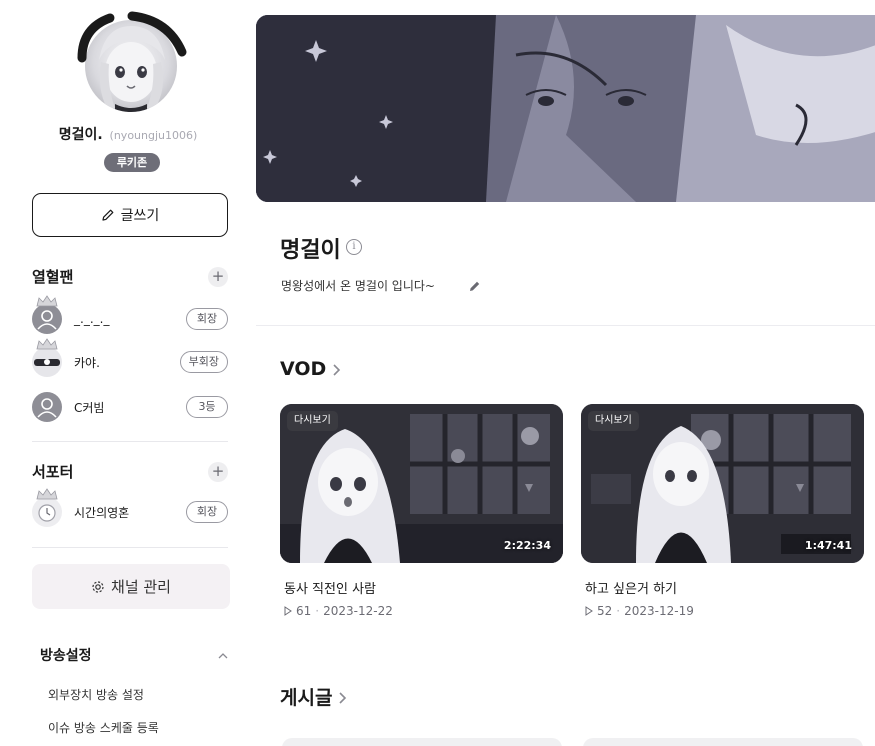 The height and width of the screenshot is (746, 875). Describe the element at coordinates (141, 587) in the screenshot. I see `channel-manage-label: 채널 관리` at that location.